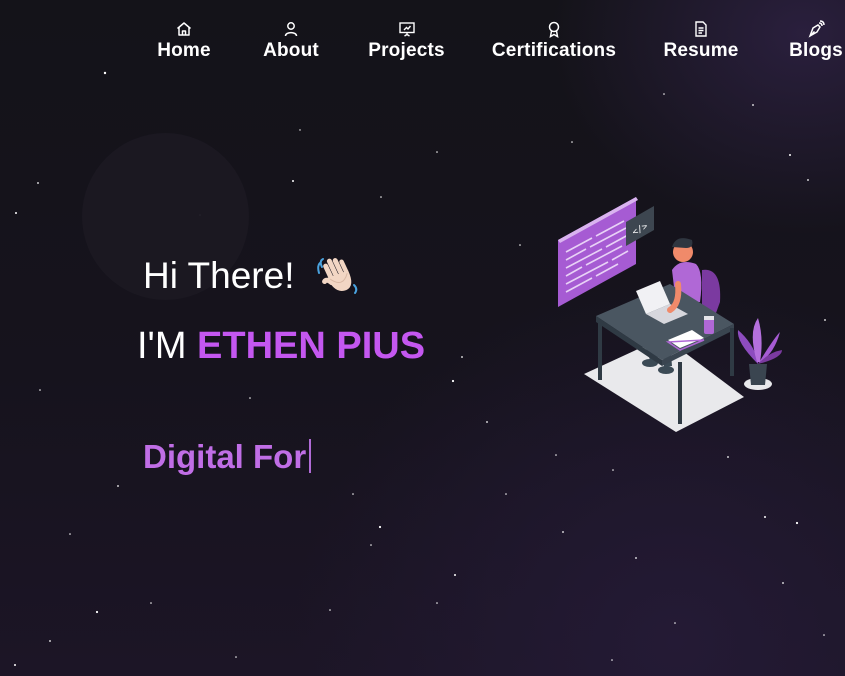  Describe the element at coordinates (701, 29) in the screenshot. I see `document-icon` at that location.